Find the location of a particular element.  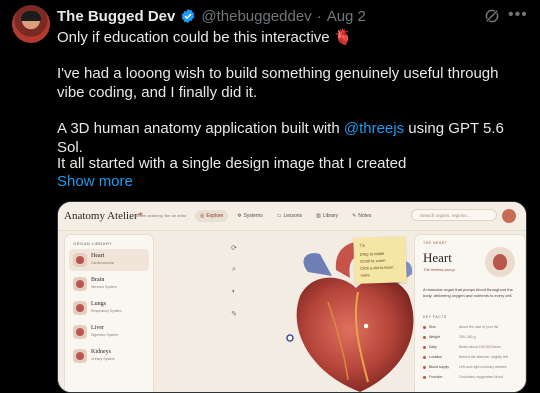

fact-value: Left and right coronary arteries is located at coordinates (483, 367).